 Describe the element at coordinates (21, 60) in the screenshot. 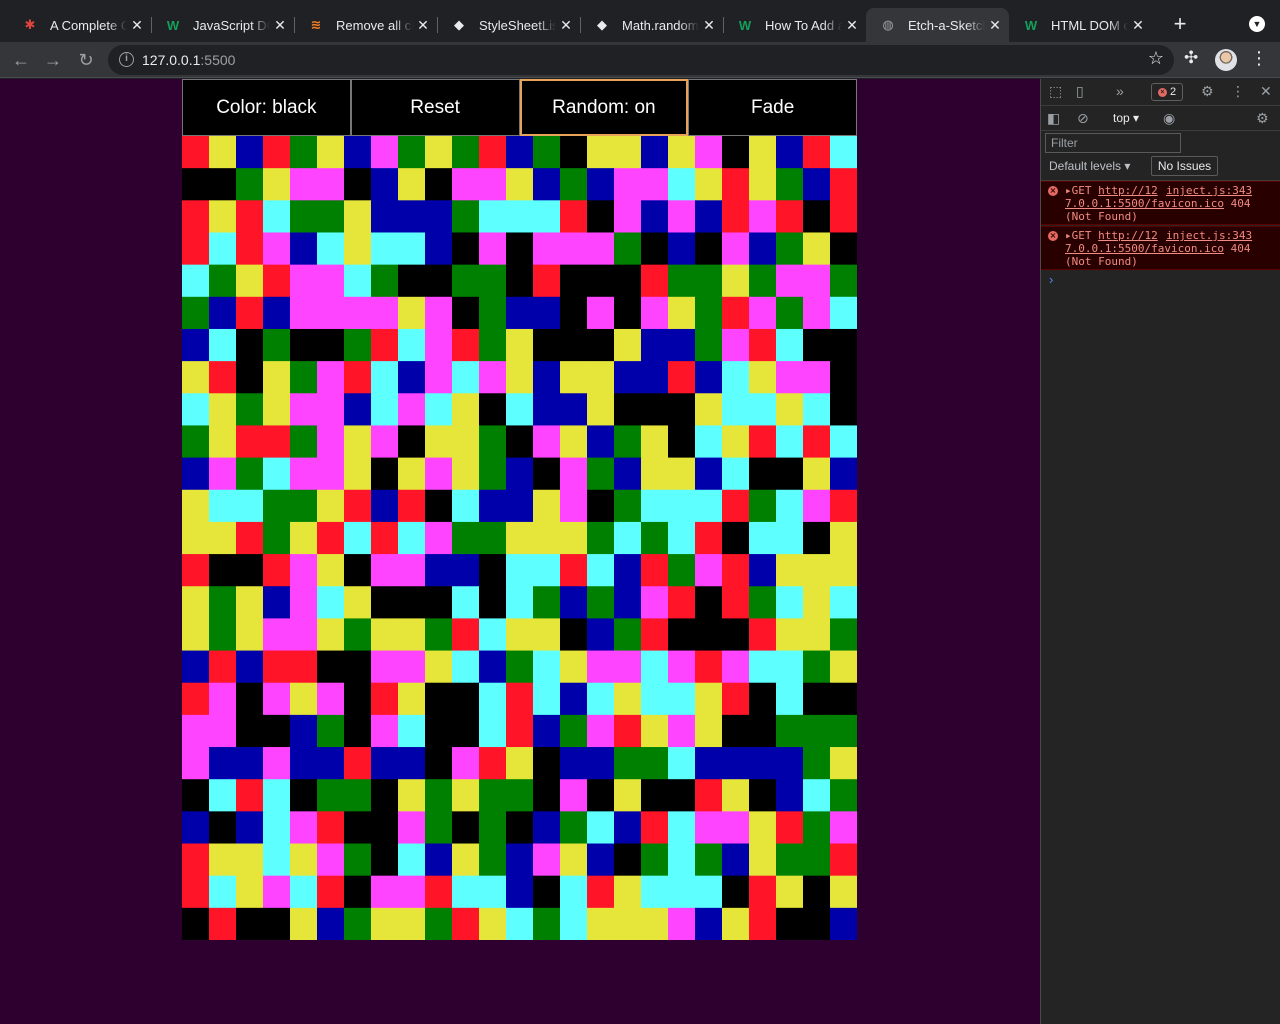

I see `back-arrow-icon: ←` at that location.